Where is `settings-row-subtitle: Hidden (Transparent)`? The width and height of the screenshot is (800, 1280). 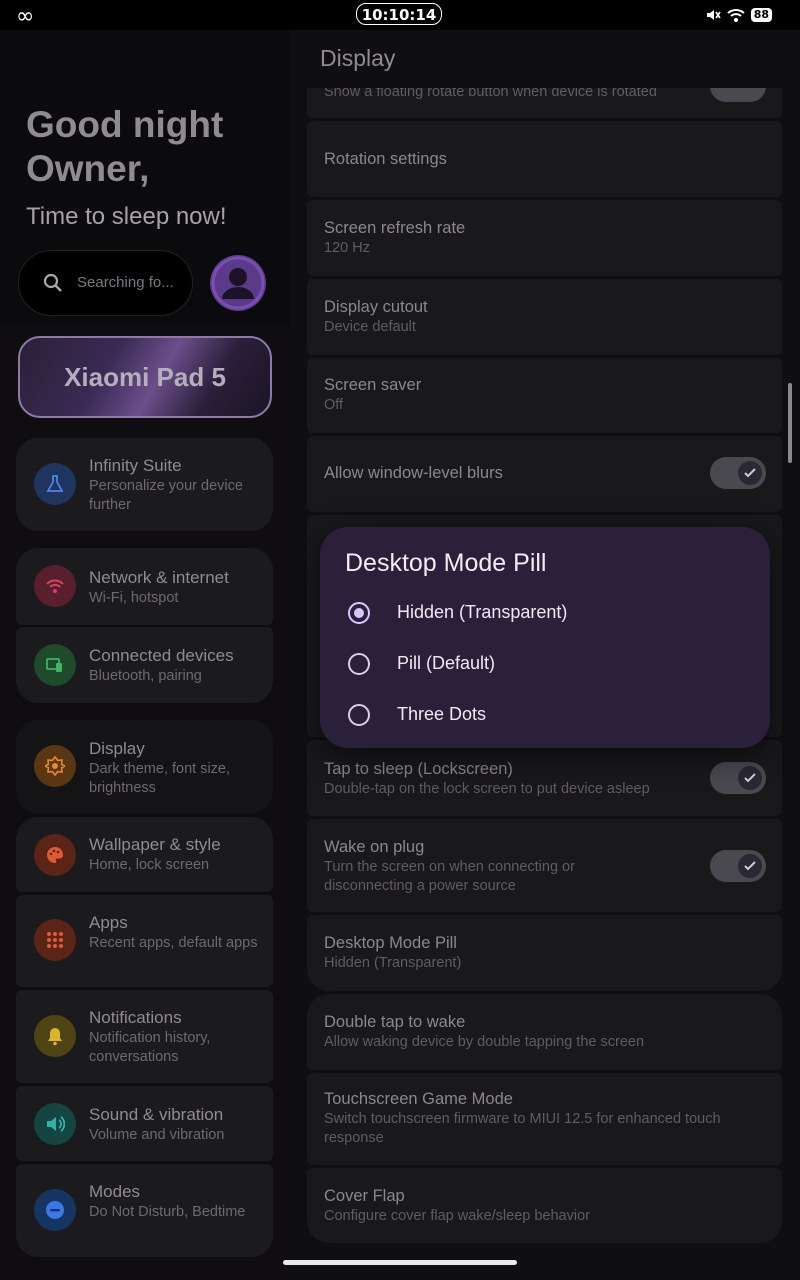
settings-row-subtitle: Hidden (Transparent) is located at coordinates (393, 963).